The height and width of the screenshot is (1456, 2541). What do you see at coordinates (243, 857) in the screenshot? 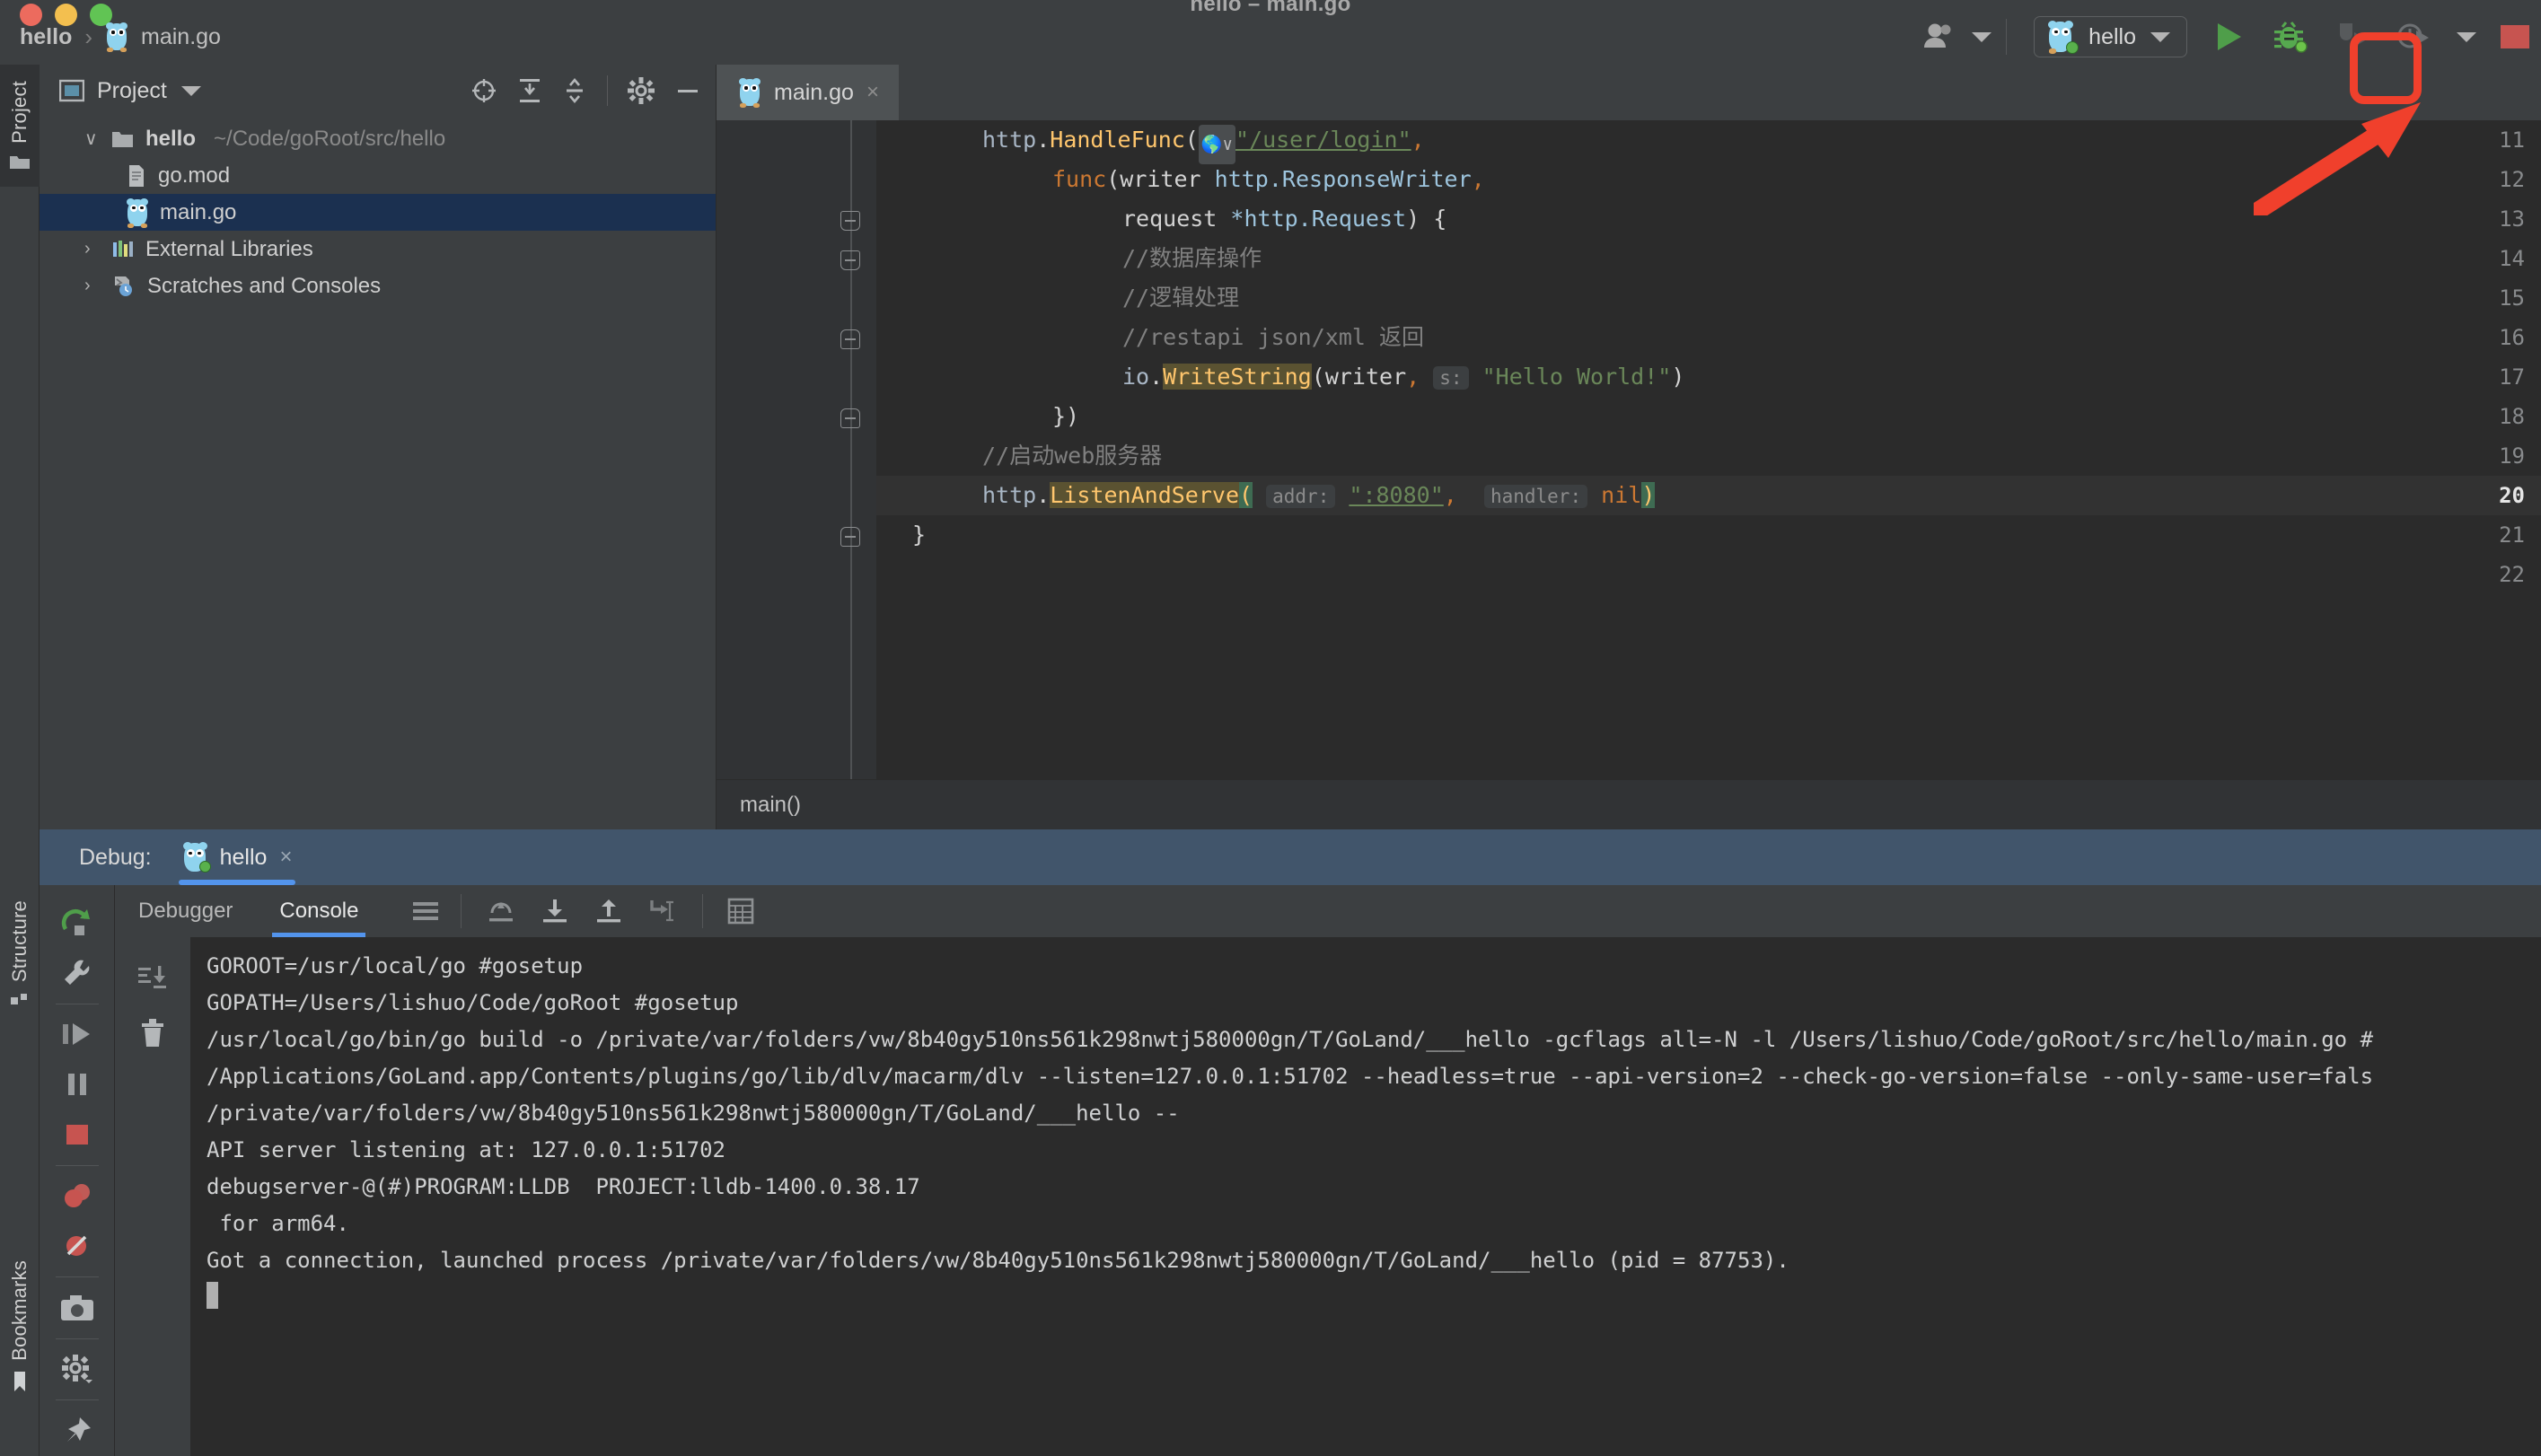
I see `debug-session-name: hello` at bounding box center [243, 857].